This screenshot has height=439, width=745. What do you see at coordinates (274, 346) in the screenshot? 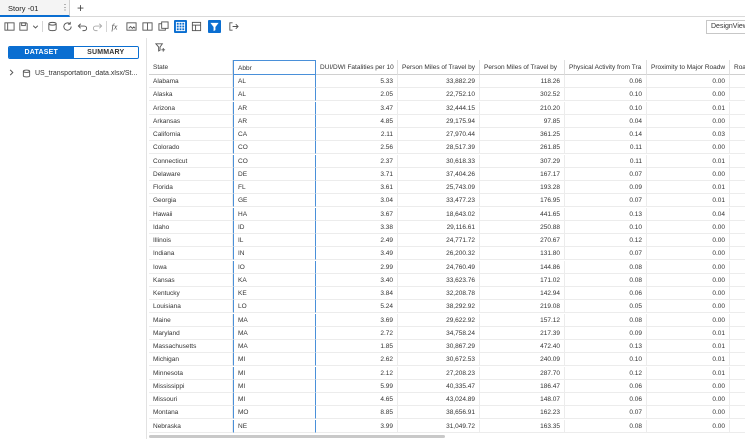
I see `table-cell: MA` at bounding box center [274, 346].